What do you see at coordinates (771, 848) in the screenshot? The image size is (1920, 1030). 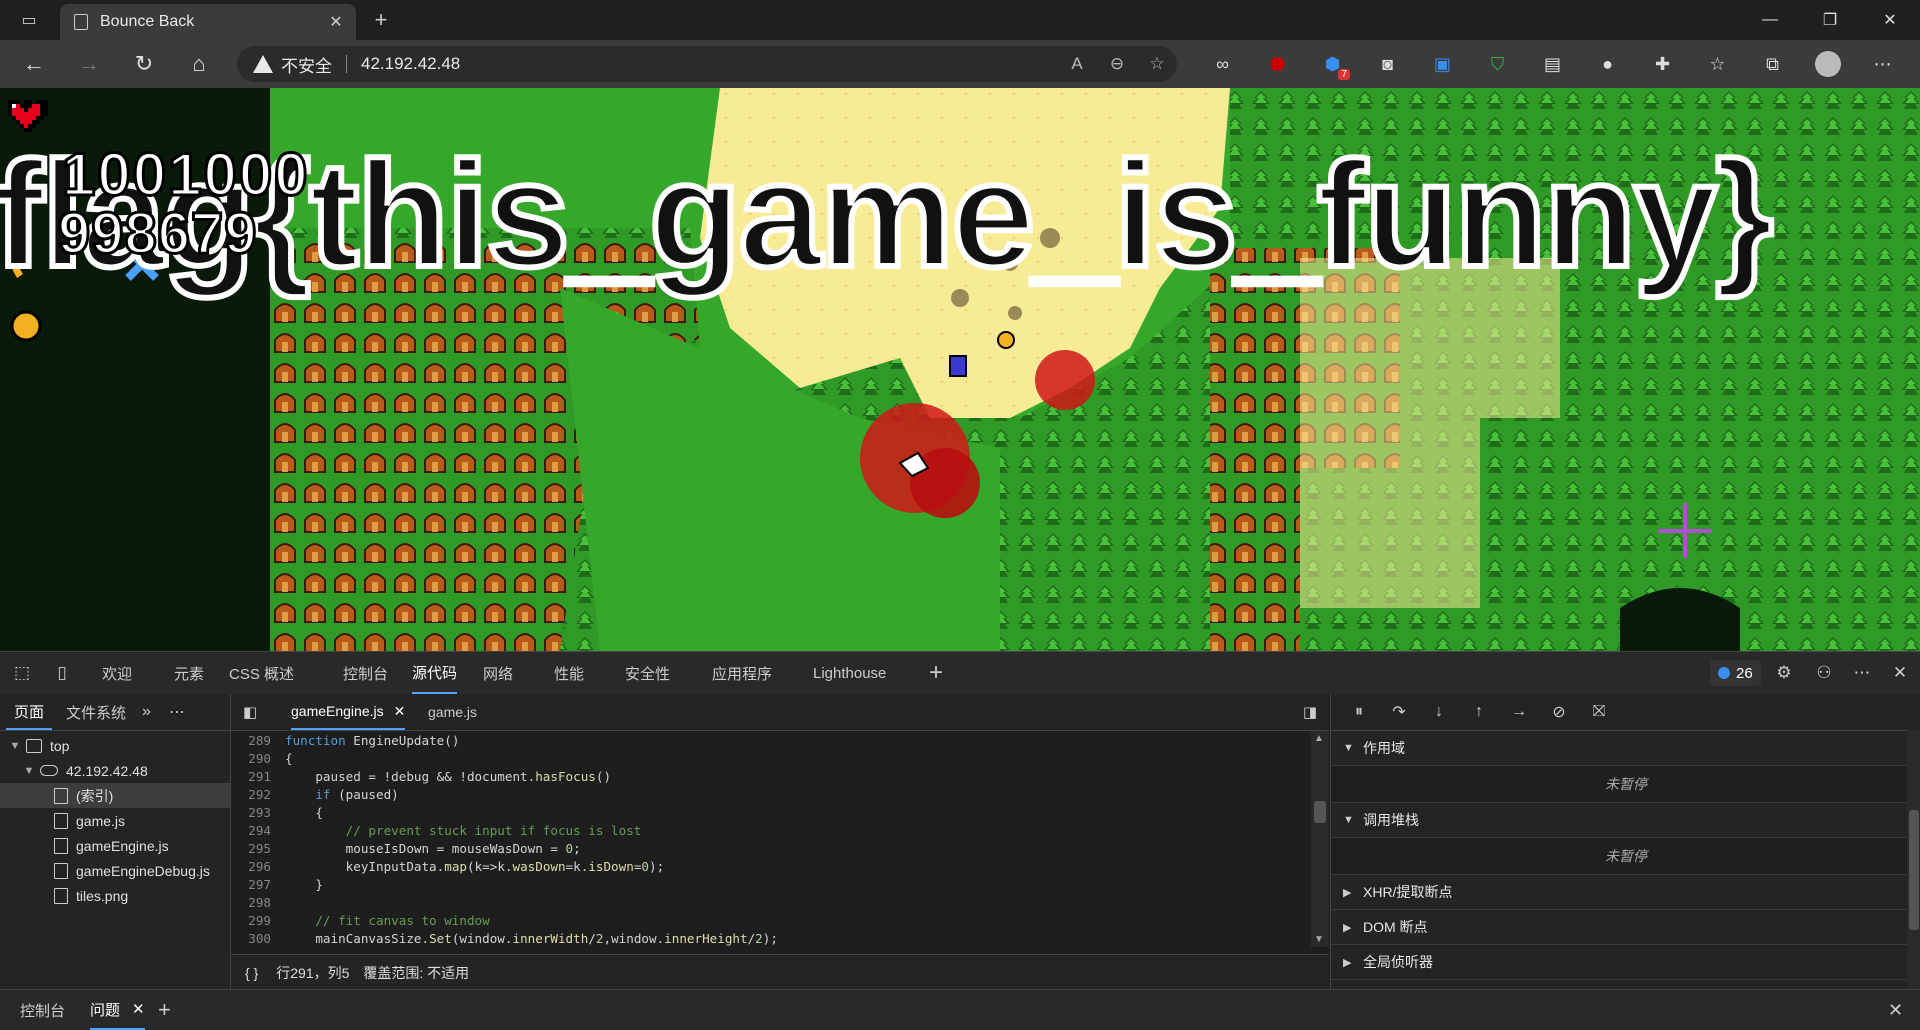 I see `code-line: 295 mouseIsDown = mouseWasDown = 0;` at bounding box center [771, 848].